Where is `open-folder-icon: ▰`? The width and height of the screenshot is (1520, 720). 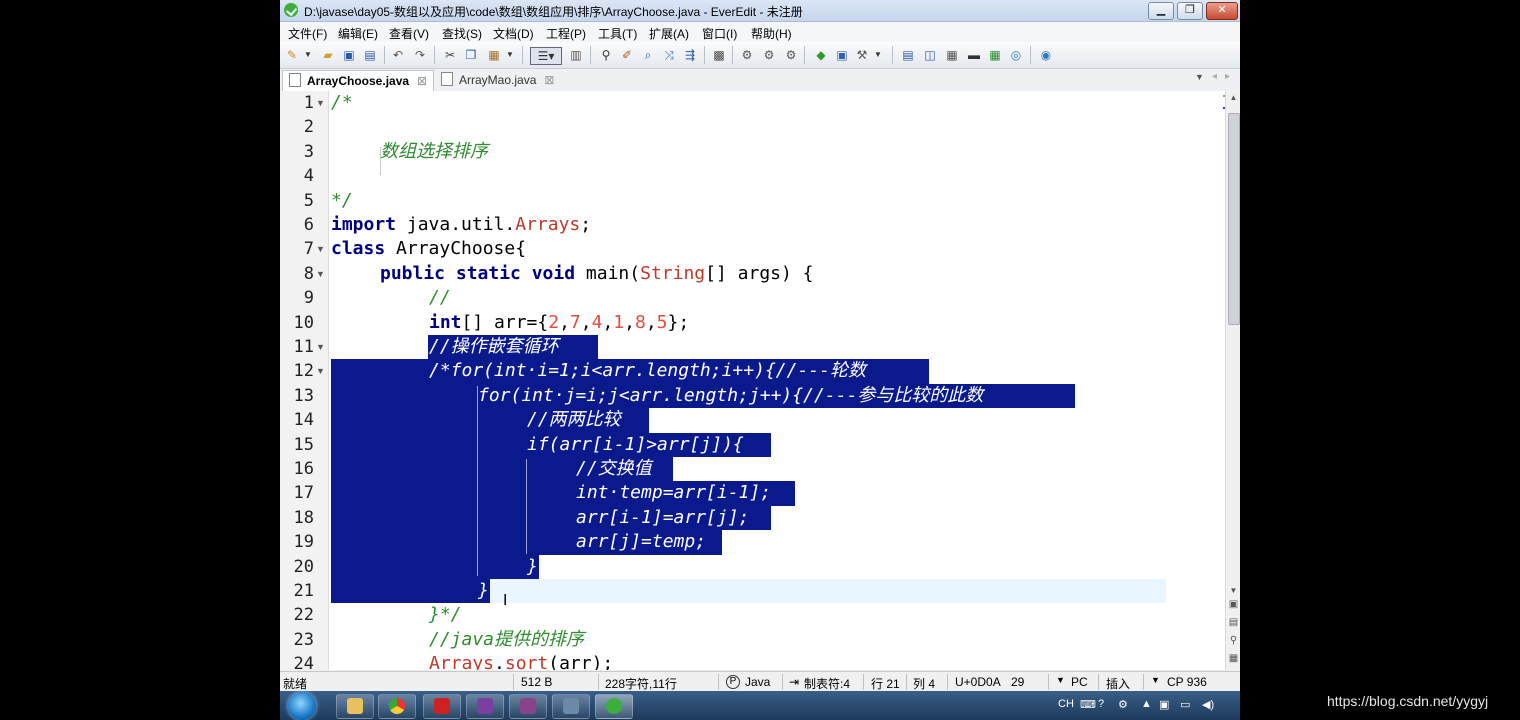
open-folder-icon: ▰ is located at coordinates (328, 55).